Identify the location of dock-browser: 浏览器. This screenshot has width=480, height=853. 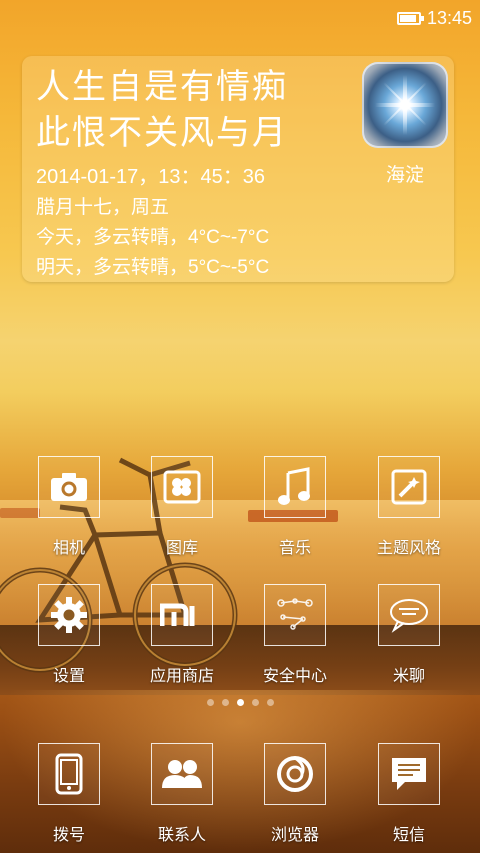
(295, 794).